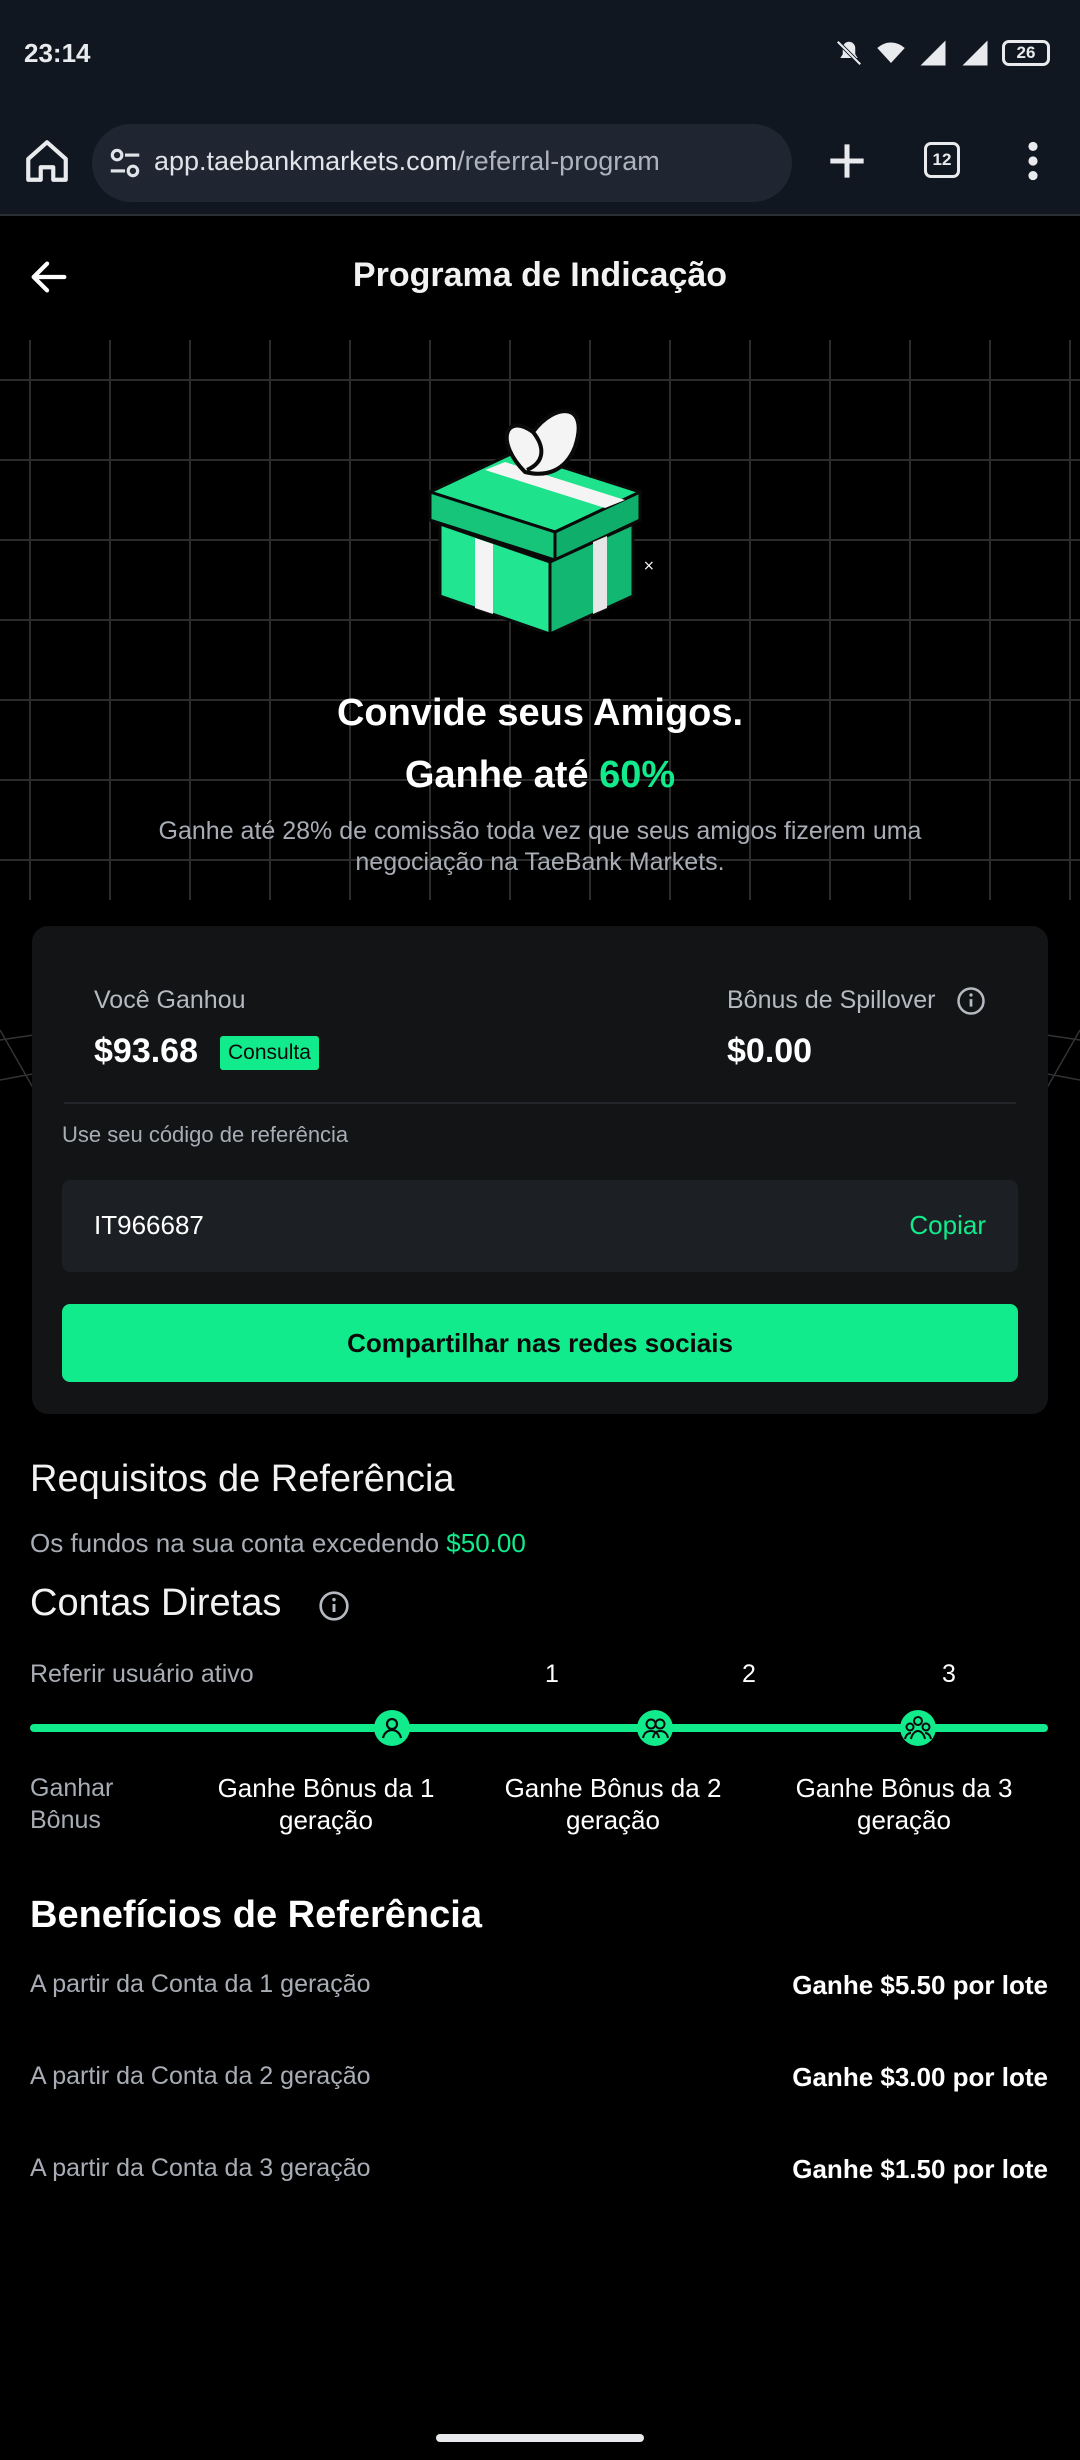  Describe the element at coordinates (1026, 53) in the screenshot. I see `battery-icon: 26` at that location.